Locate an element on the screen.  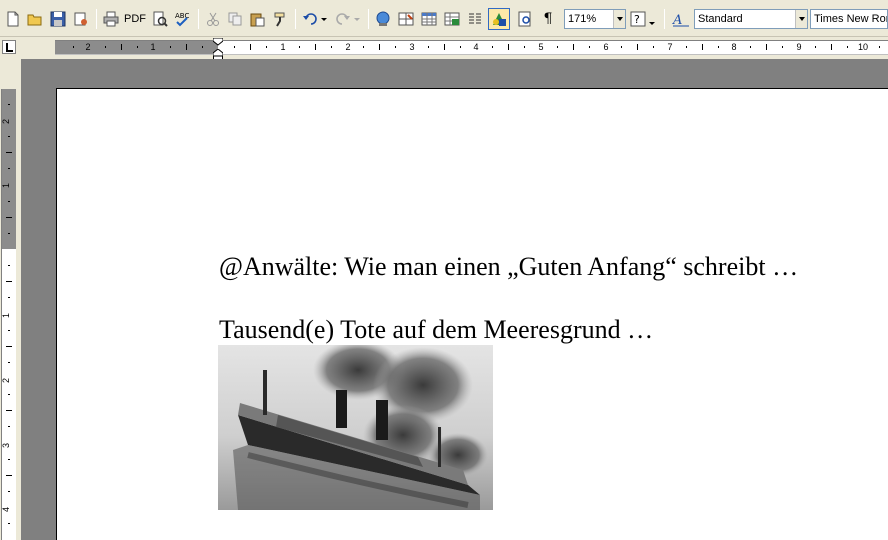
drawing-button is located at coordinates (499, 19).